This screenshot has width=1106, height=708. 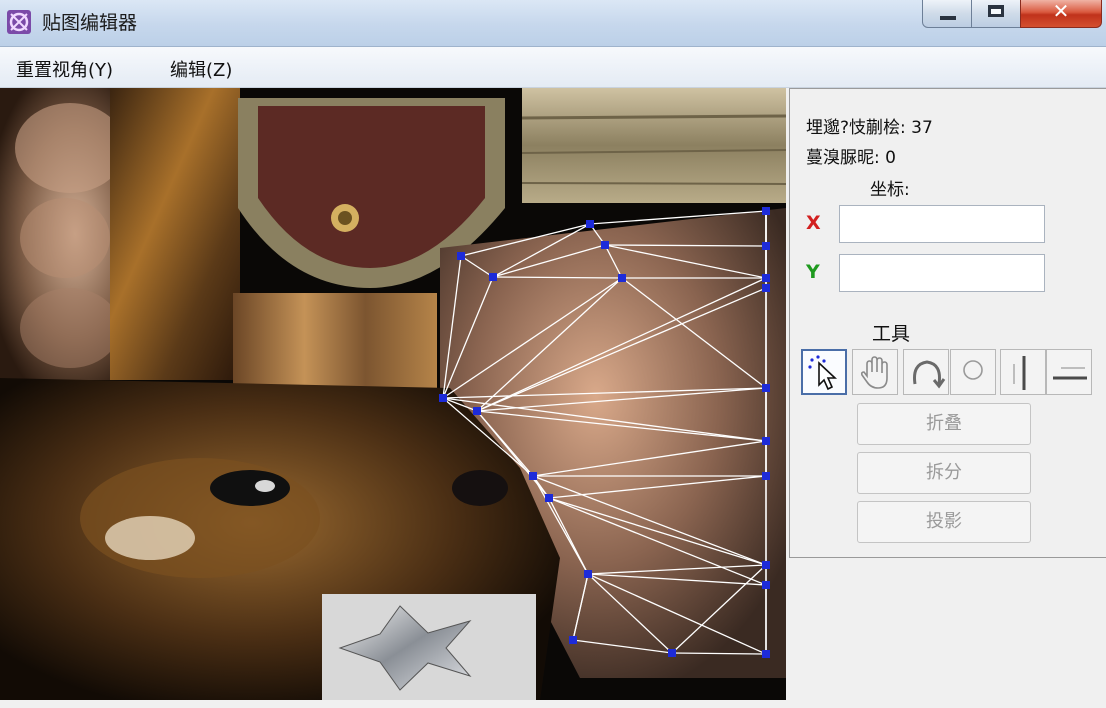 I want to click on select-tool-button, so click(x=824, y=372).